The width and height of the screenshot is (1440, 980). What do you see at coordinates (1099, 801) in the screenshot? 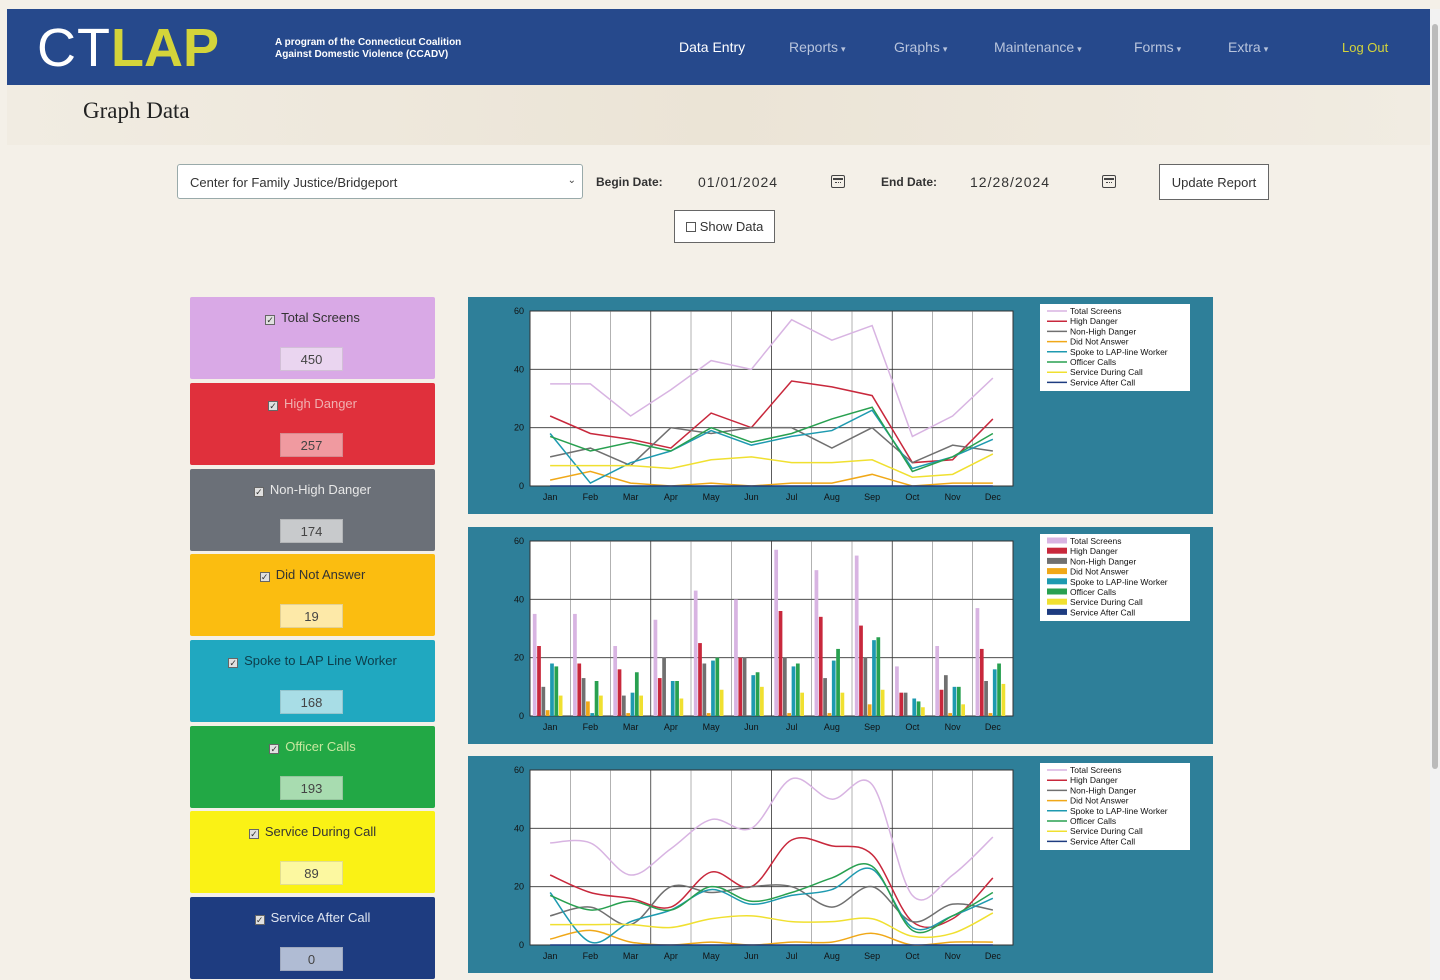
I see `legend-label: Did Not Answer` at bounding box center [1099, 801].